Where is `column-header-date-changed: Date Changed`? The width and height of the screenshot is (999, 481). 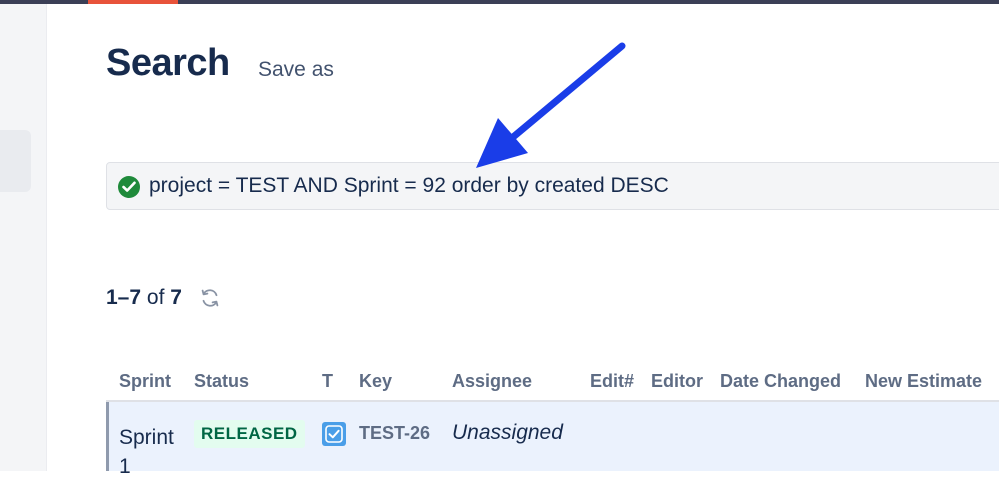
column-header-date-changed: Date Changed is located at coordinates (780, 381).